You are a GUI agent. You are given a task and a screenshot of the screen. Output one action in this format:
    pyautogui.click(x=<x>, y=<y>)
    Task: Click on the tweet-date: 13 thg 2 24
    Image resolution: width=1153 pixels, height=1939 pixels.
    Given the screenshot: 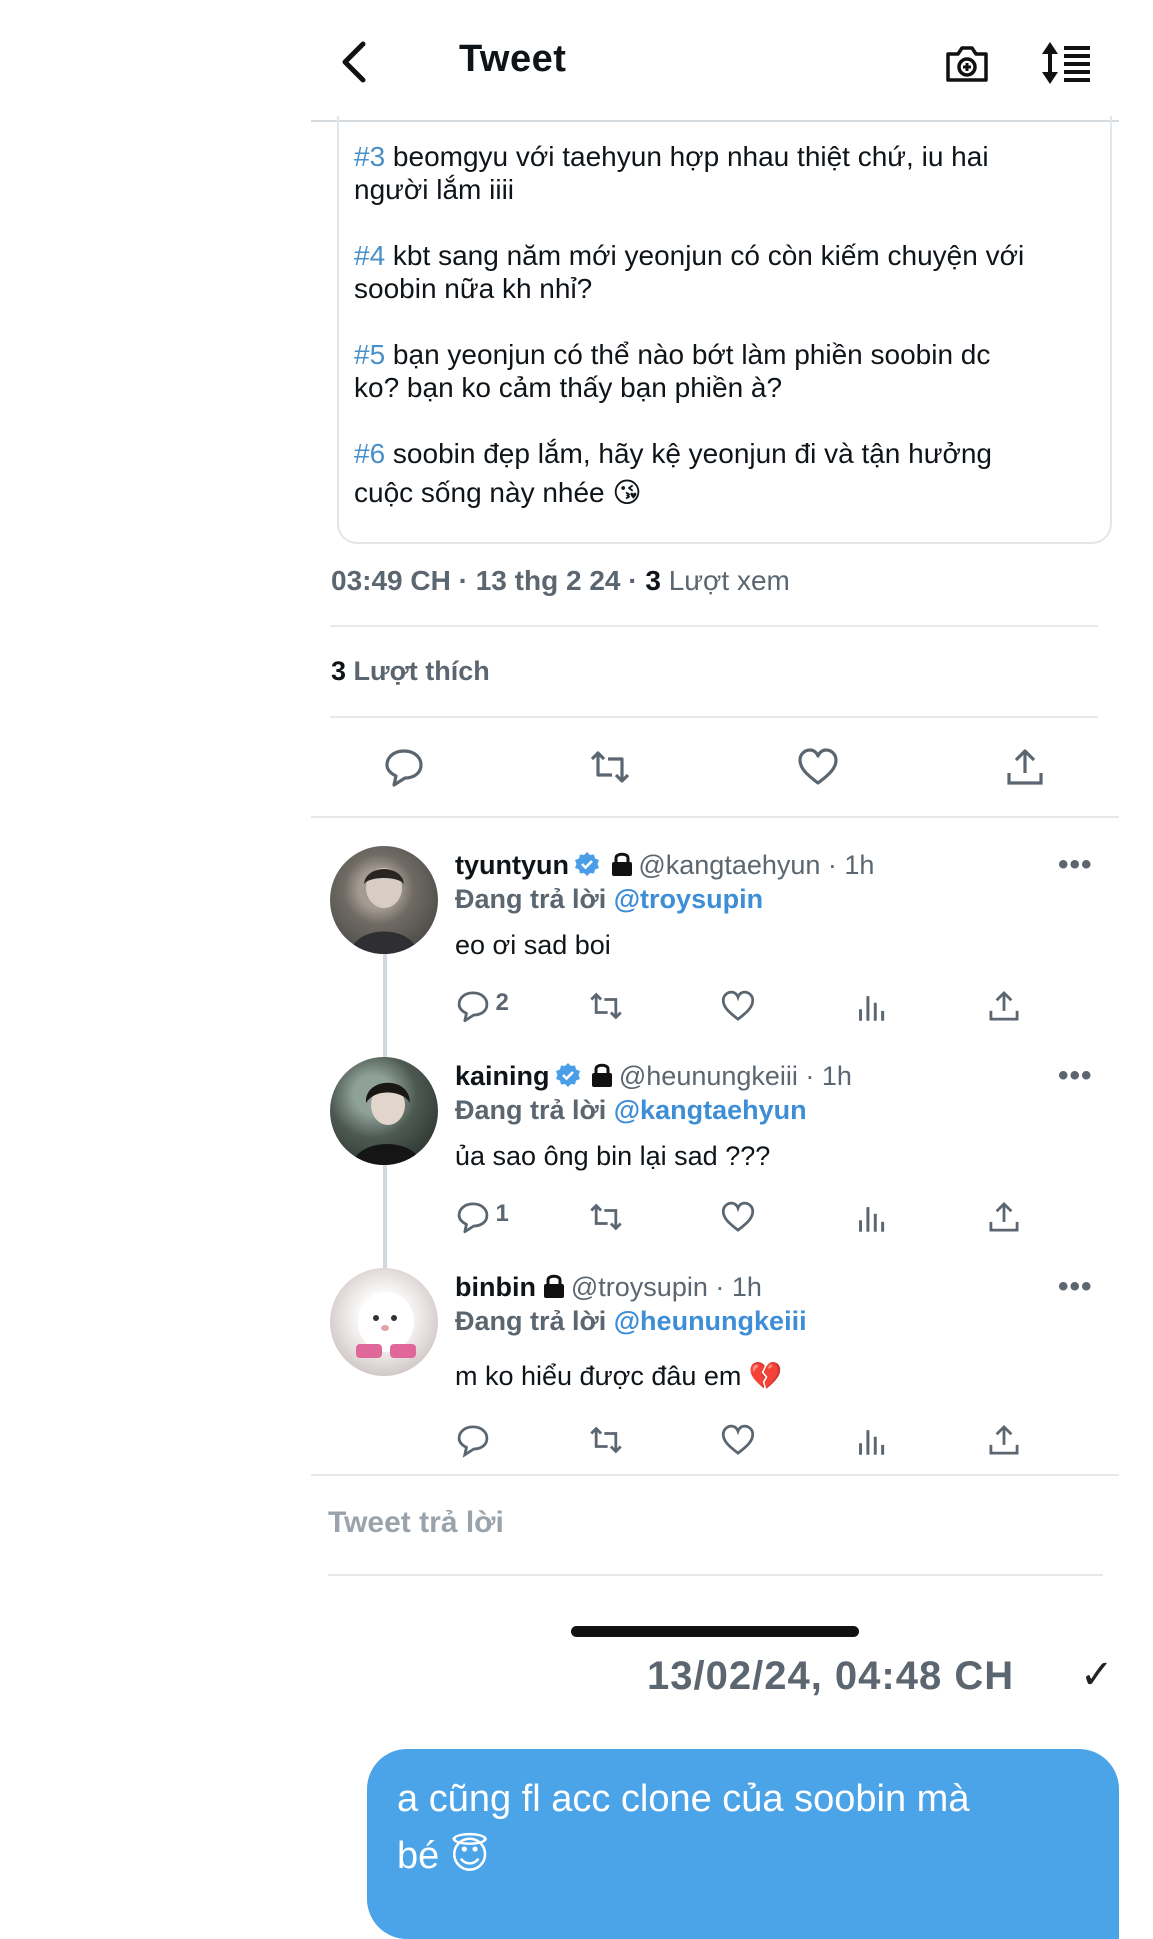 What is the action you would take?
    pyautogui.click(x=548, y=580)
    